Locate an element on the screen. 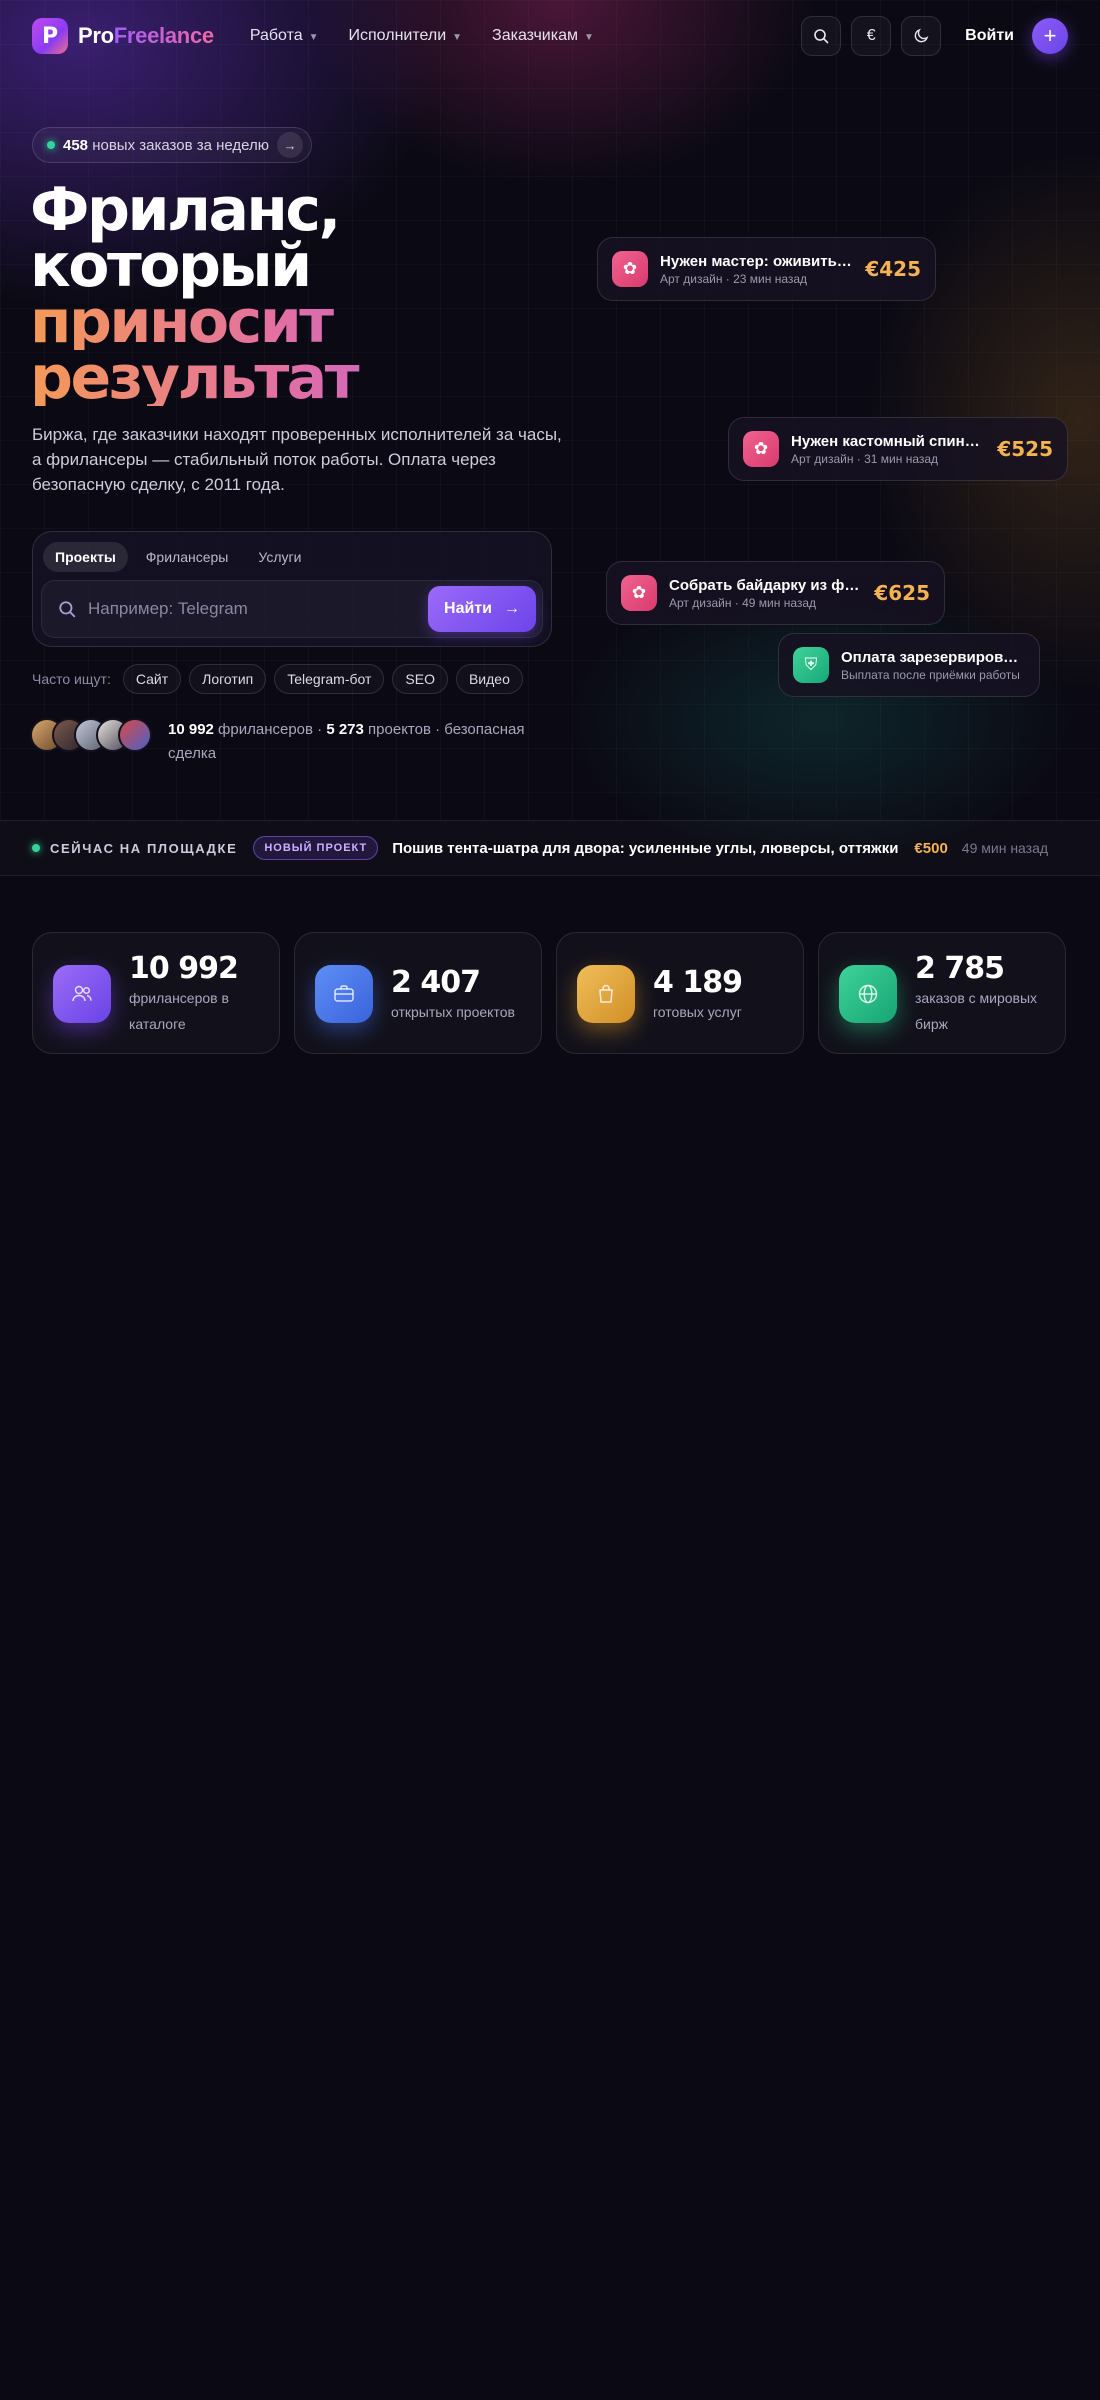 The image size is (1100, 2400). search-row: Найти → is located at coordinates (292, 609).